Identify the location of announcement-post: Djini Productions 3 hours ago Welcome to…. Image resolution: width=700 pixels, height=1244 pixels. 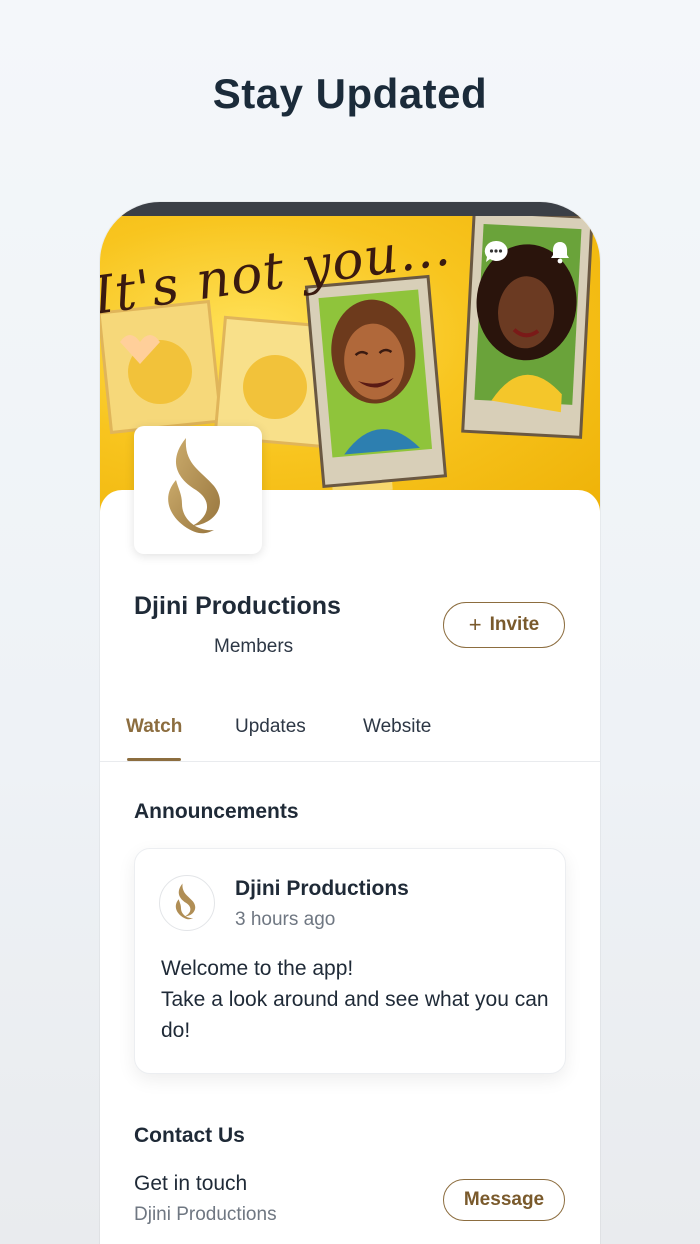
(350, 961).